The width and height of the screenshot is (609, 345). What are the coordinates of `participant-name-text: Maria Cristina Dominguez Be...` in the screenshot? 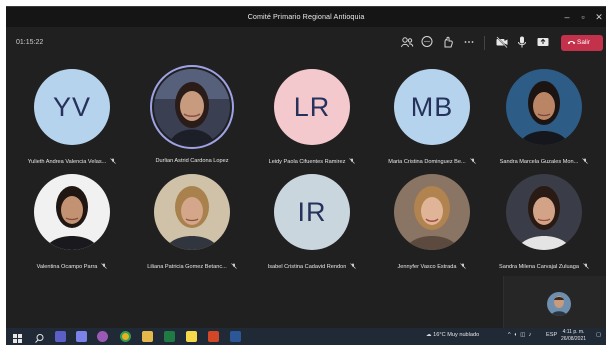 It's located at (427, 162).